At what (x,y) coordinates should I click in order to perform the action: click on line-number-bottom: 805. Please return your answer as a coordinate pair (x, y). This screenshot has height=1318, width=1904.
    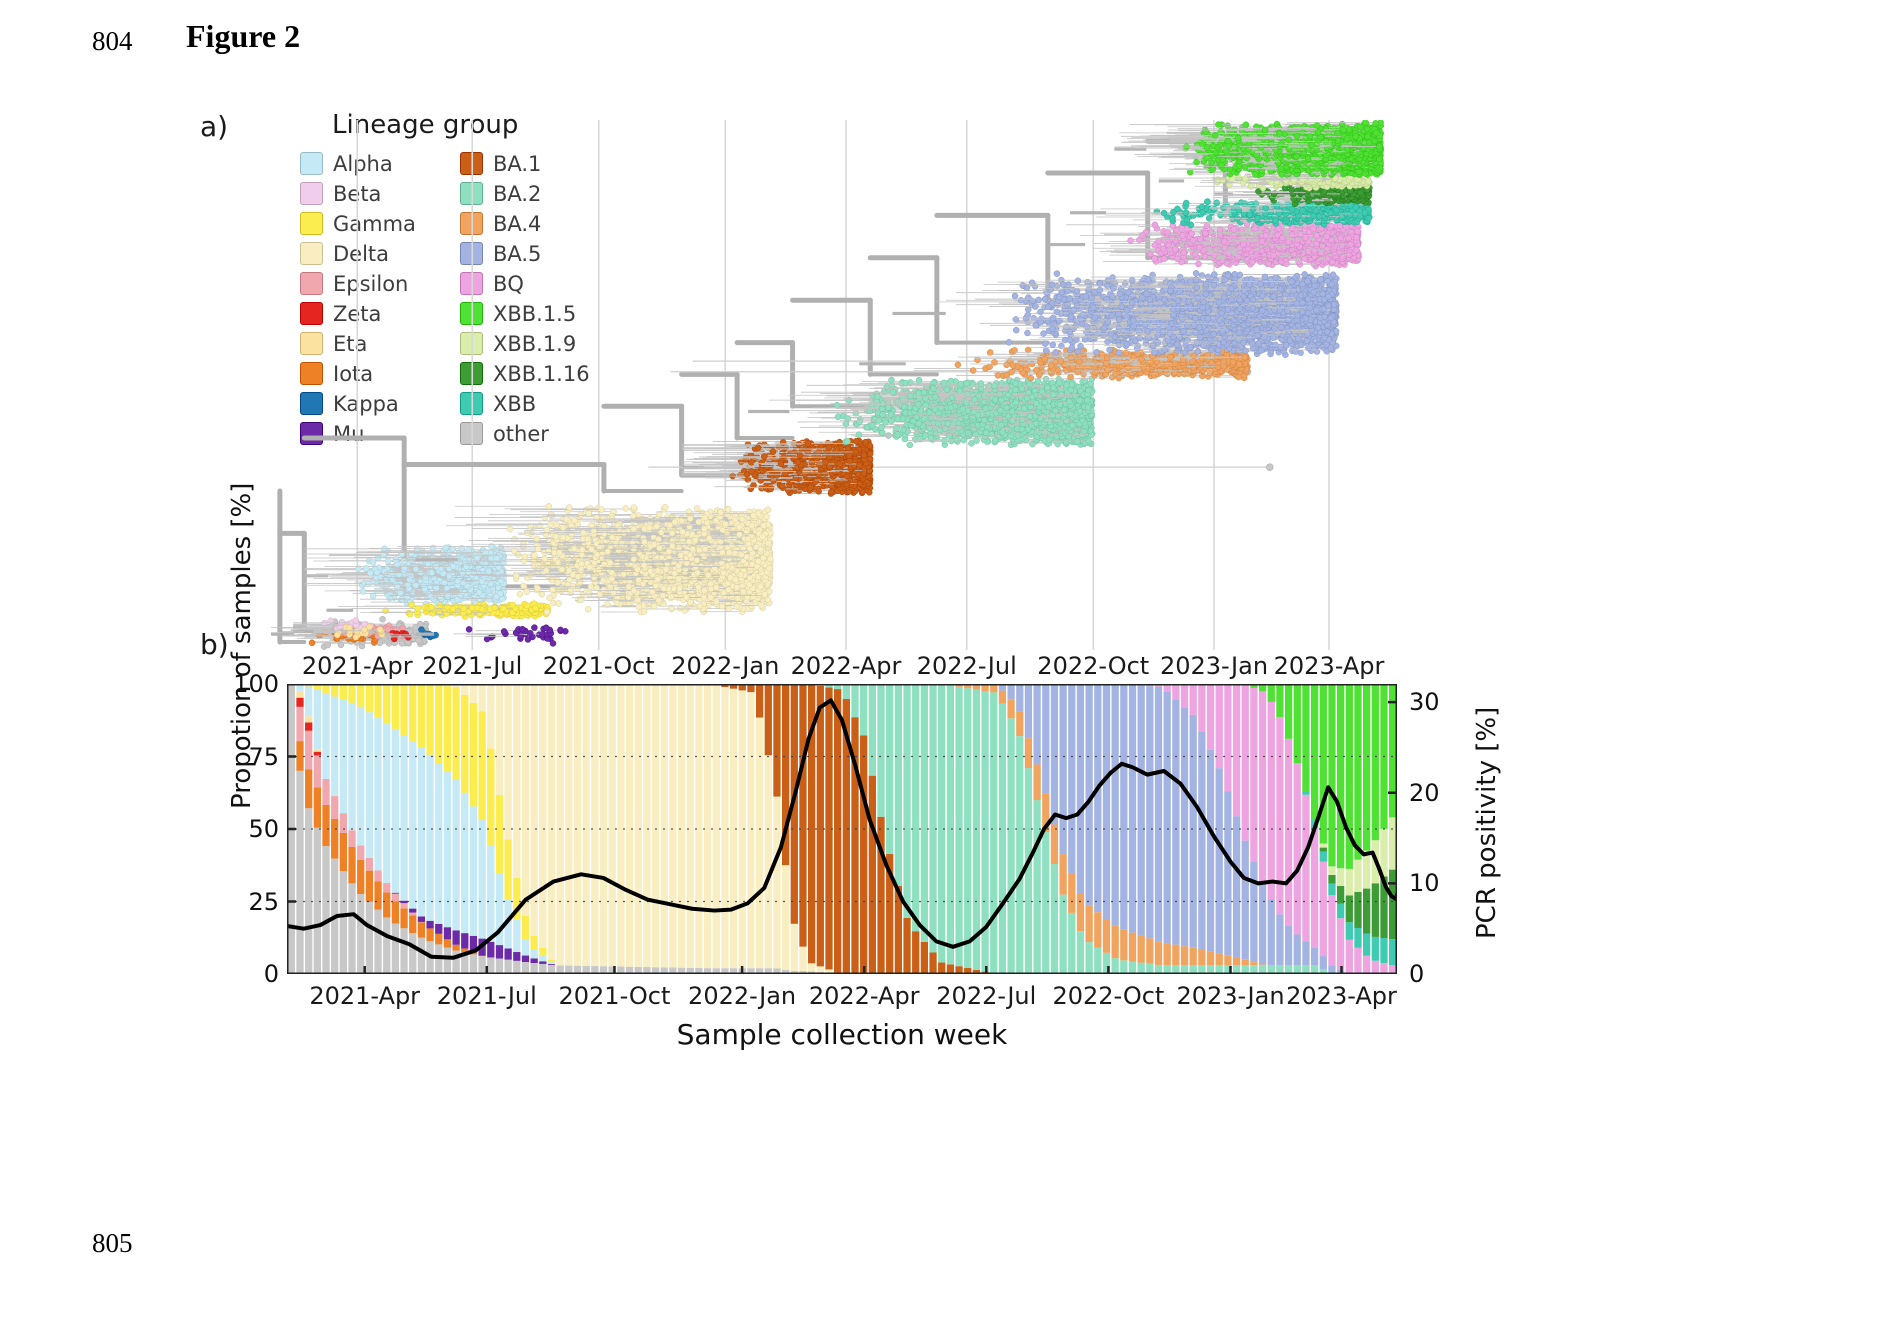
    Looking at the image, I should click on (112, 1243).